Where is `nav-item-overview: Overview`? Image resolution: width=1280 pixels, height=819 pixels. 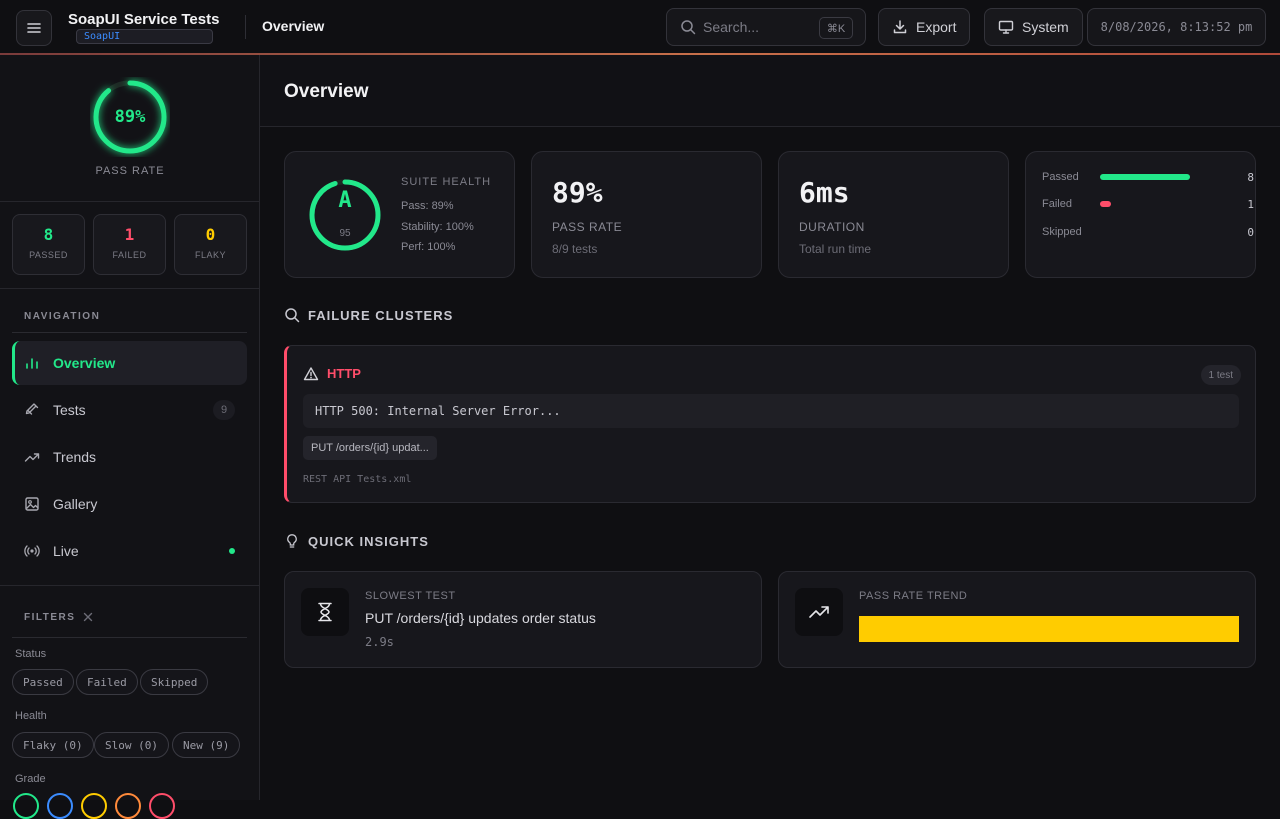 nav-item-overview: Overview is located at coordinates (129, 363).